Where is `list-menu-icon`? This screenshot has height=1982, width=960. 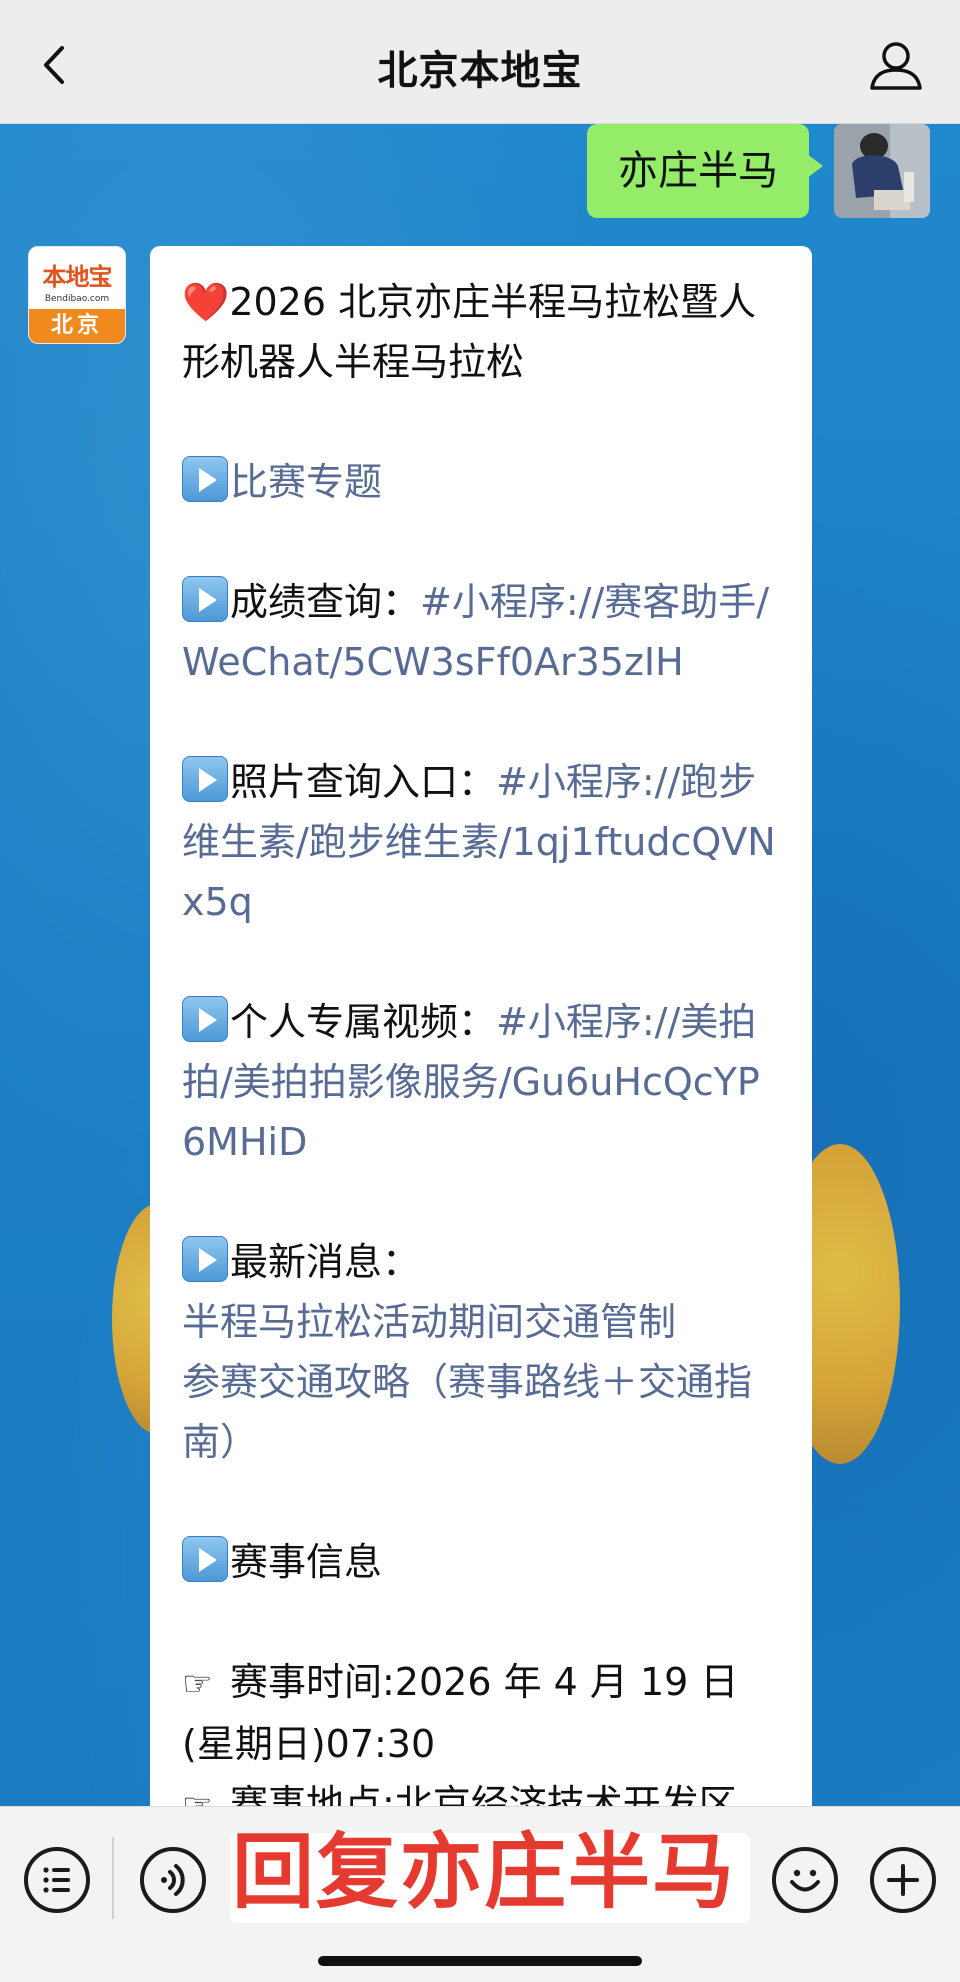 list-menu-icon is located at coordinates (56, 1880).